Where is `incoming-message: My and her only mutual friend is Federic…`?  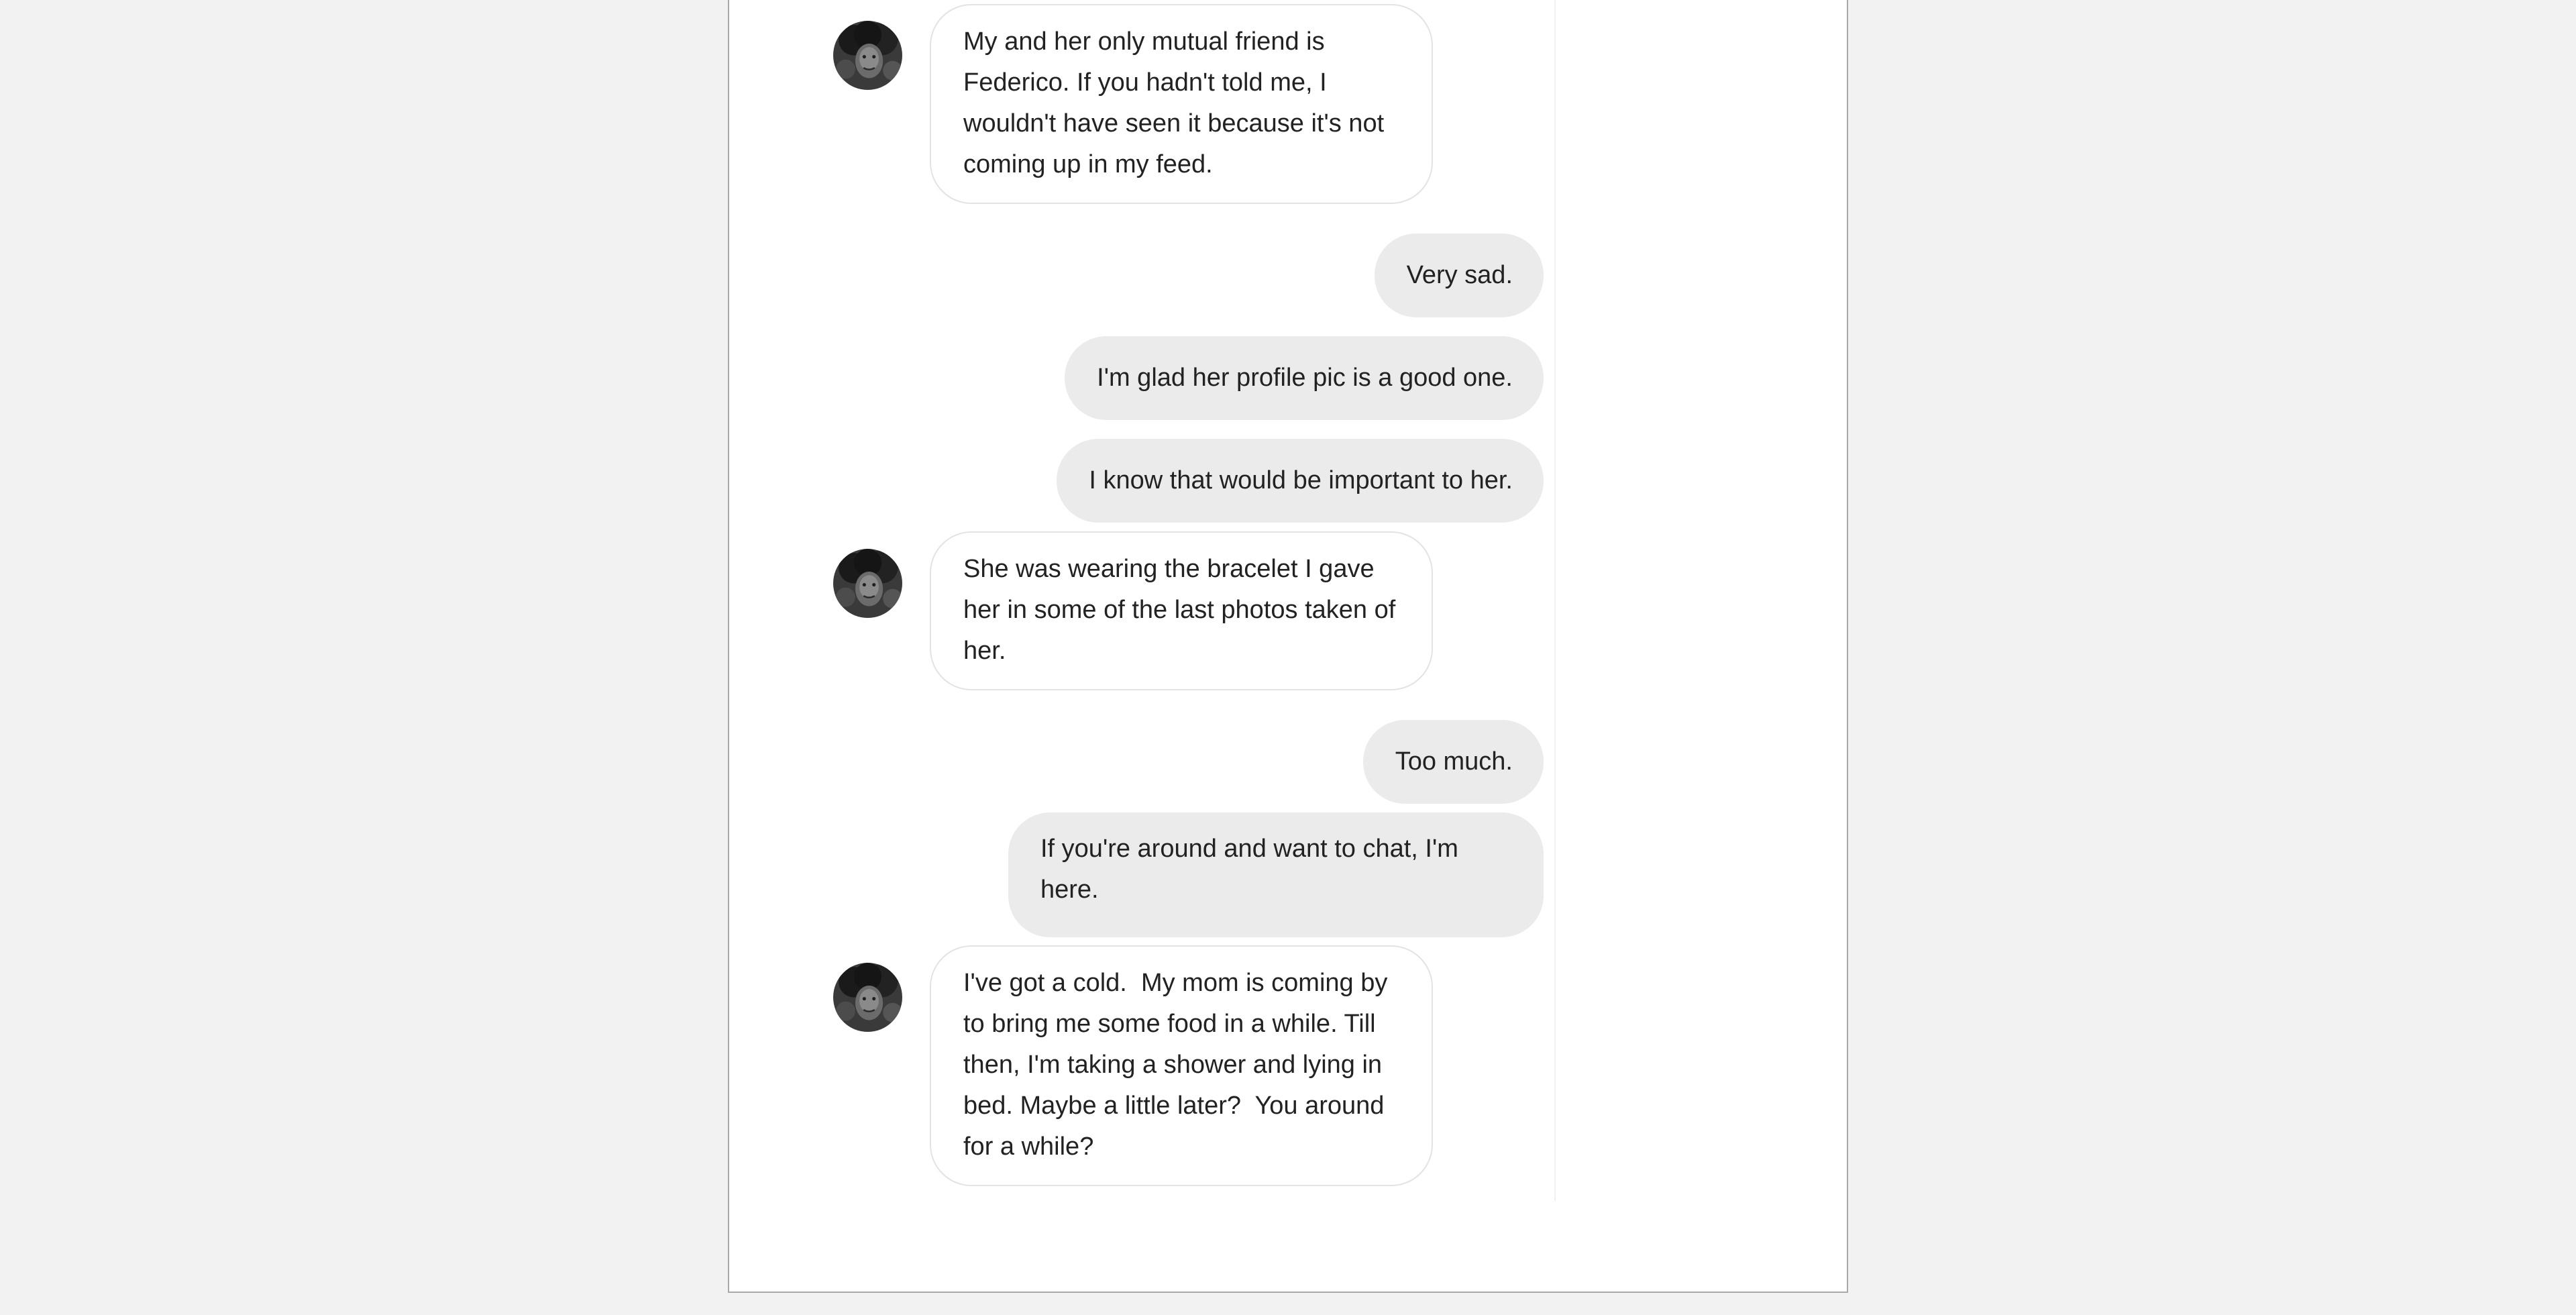
incoming-message: My and her only mutual friend is Federic… is located at coordinates (1181, 104).